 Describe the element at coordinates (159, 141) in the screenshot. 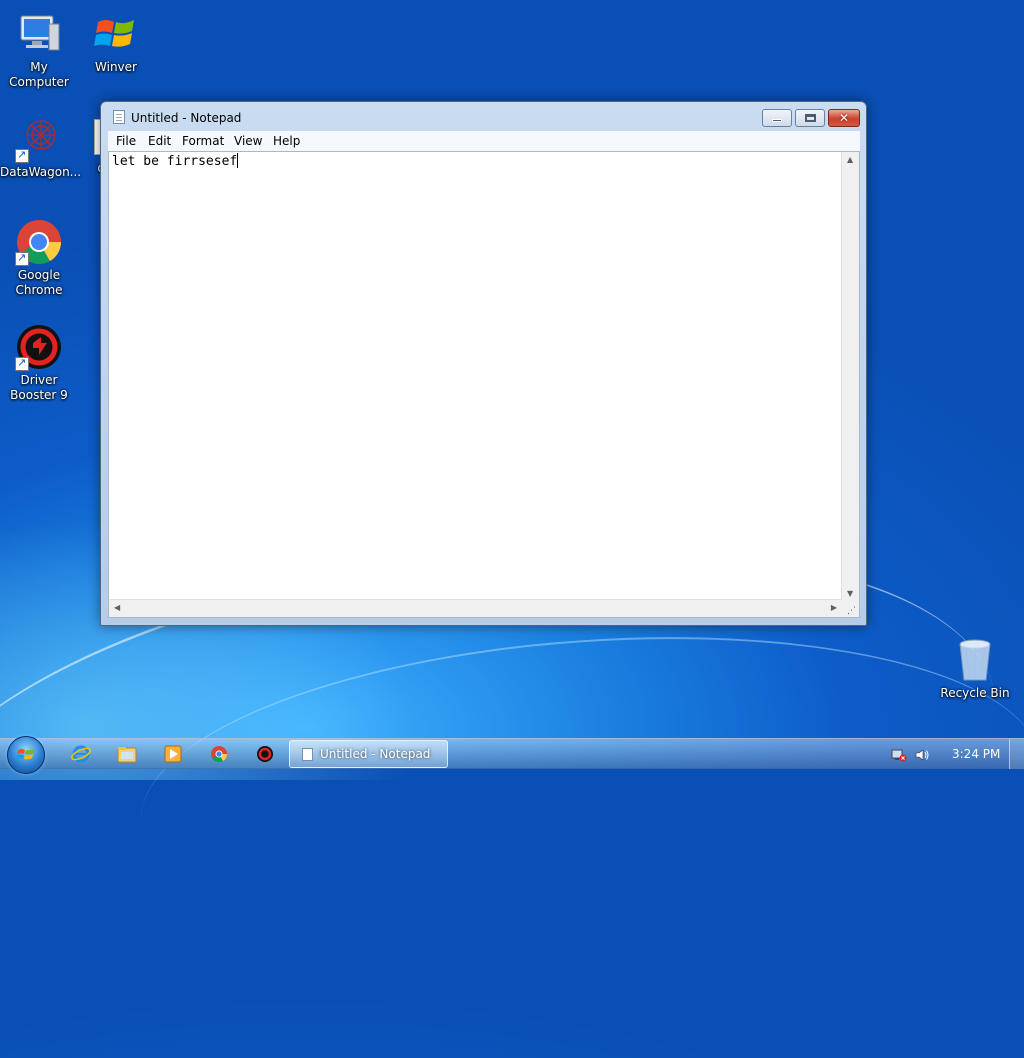

I see `menu-edit: Edit` at that location.